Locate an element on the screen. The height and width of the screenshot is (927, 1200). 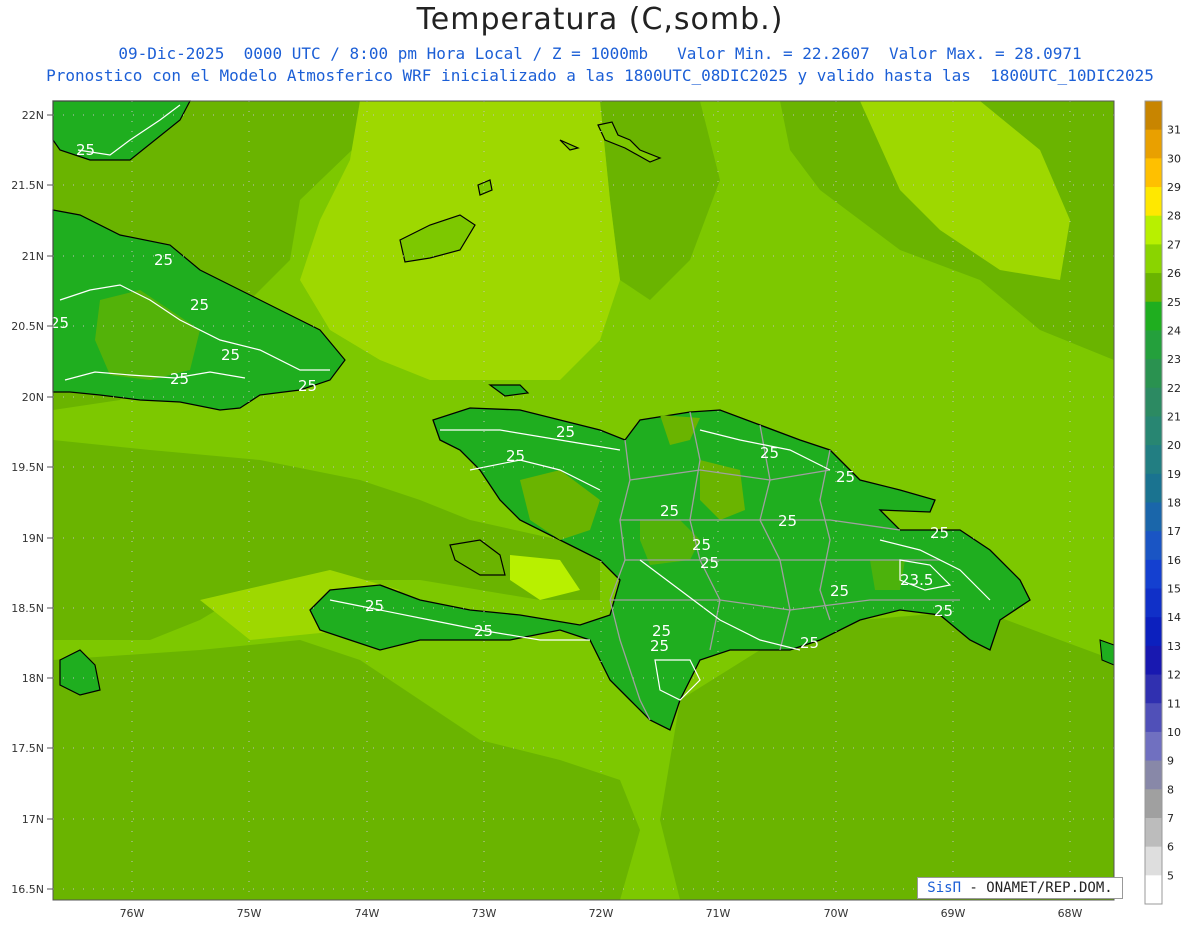
colorbar-label: 8 is located at coordinates (1170, 789).